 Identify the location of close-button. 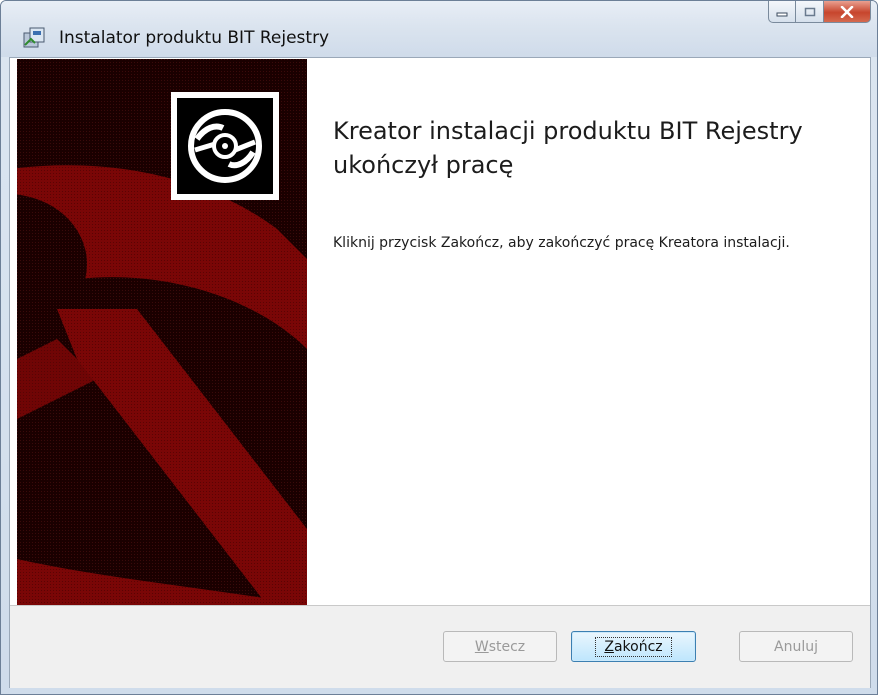
(847, 12).